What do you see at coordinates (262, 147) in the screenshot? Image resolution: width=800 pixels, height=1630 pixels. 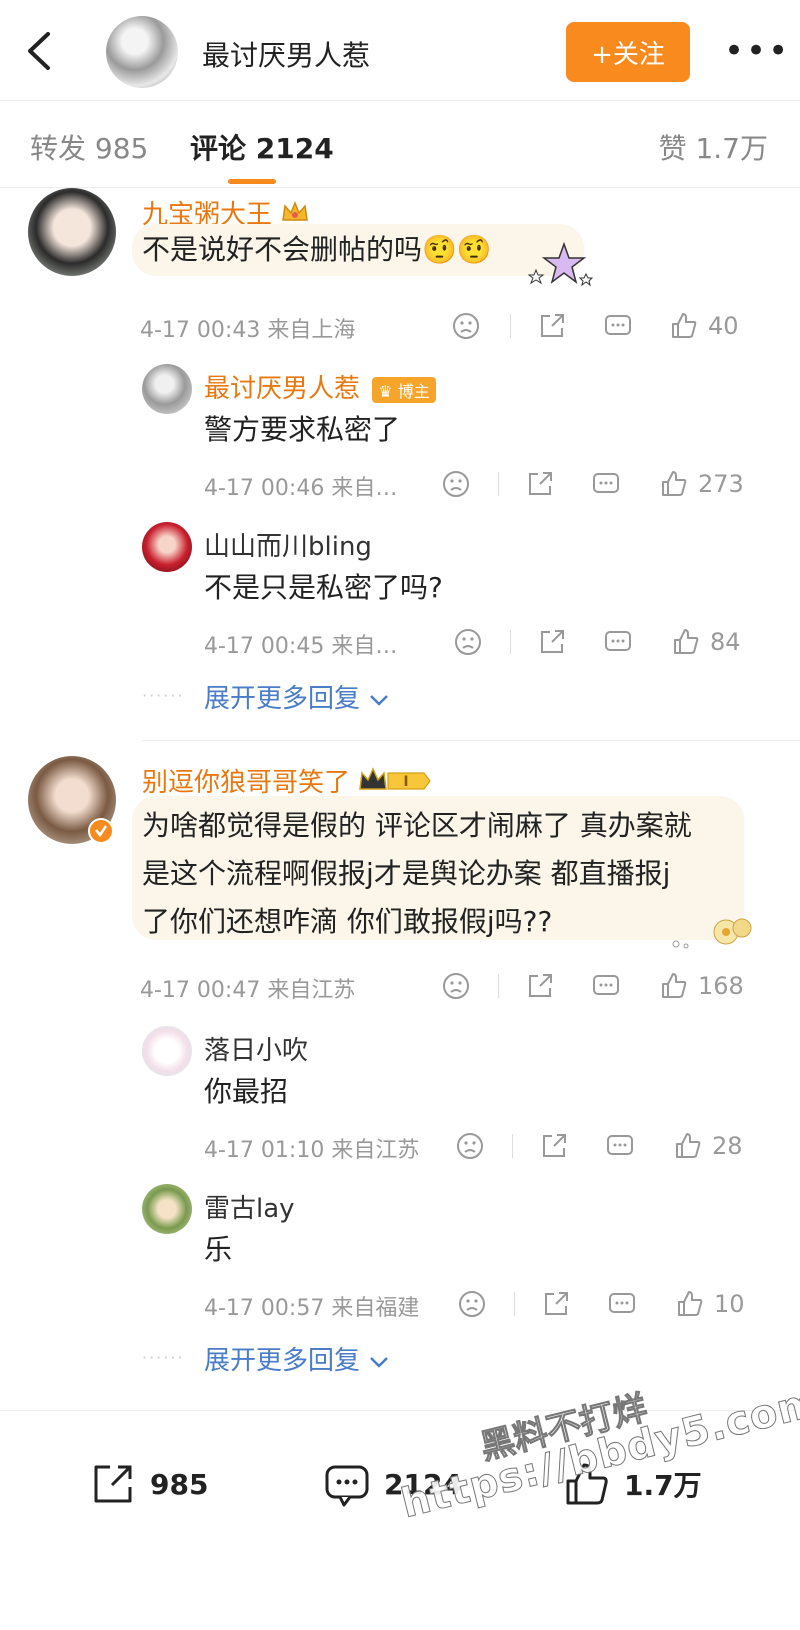 I see `tab-comments: 评论 2124` at bounding box center [262, 147].